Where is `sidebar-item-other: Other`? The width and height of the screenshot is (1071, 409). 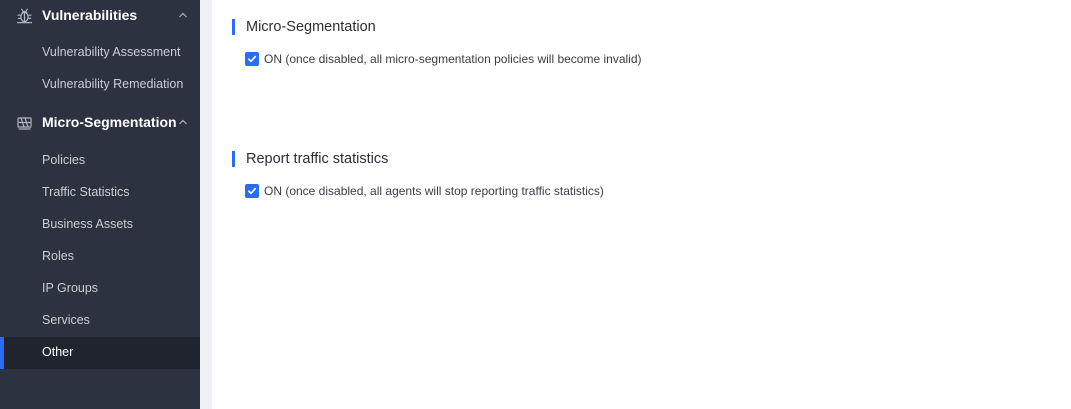 sidebar-item-other: Other is located at coordinates (100, 353).